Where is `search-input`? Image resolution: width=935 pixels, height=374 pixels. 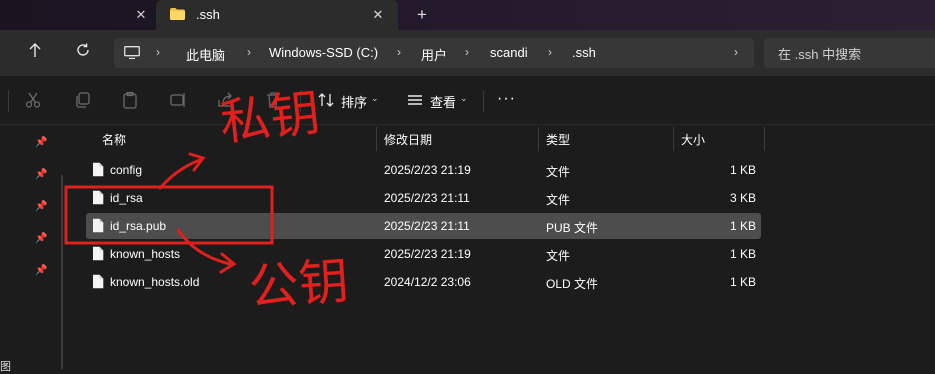 search-input is located at coordinates (849, 54).